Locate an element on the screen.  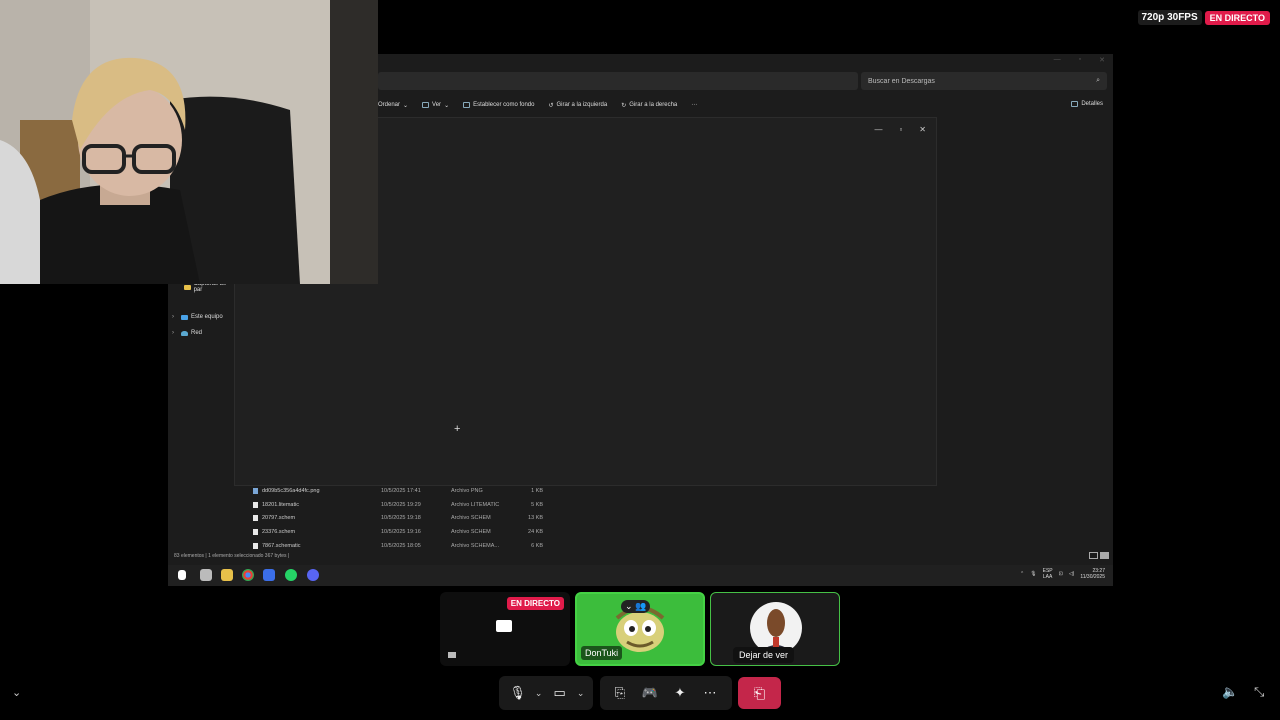
camera-off-icon: ▭ is located at coordinates (559, 693).